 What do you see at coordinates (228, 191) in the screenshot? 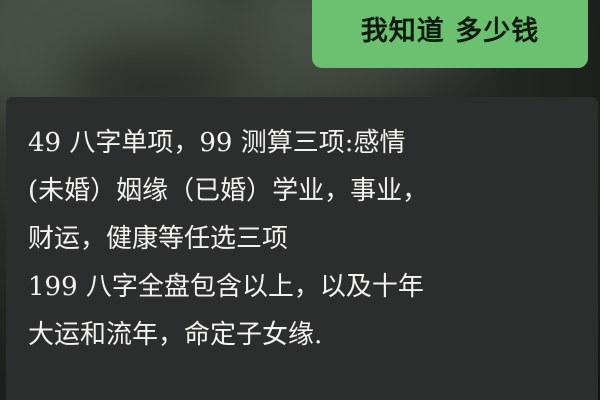
I see `received-message-line: (未婚）姻缘（已婚）学业，事业，` at bounding box center [228, 191].